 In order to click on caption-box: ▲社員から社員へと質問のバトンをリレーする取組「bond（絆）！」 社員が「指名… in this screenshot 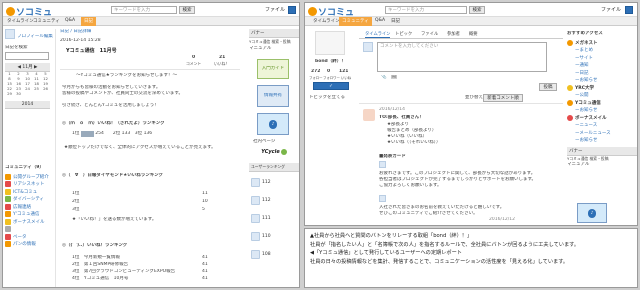, I will do `click(471, 258)`.